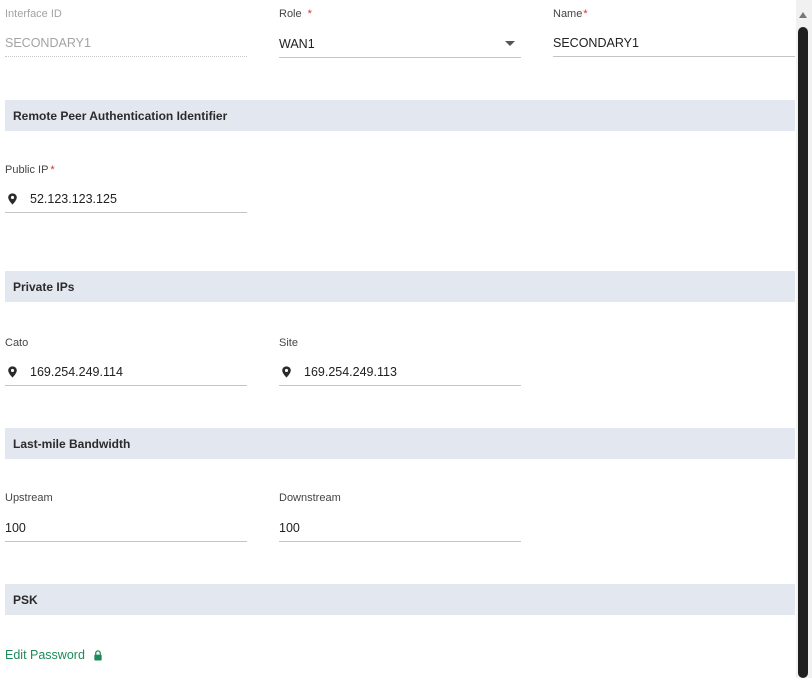 The height and width of the screenshot is (678, 812). Describe the element at coordinates (126, 43) in the screenshot. I see `interface-id-field: SECONDARY1` at that location.